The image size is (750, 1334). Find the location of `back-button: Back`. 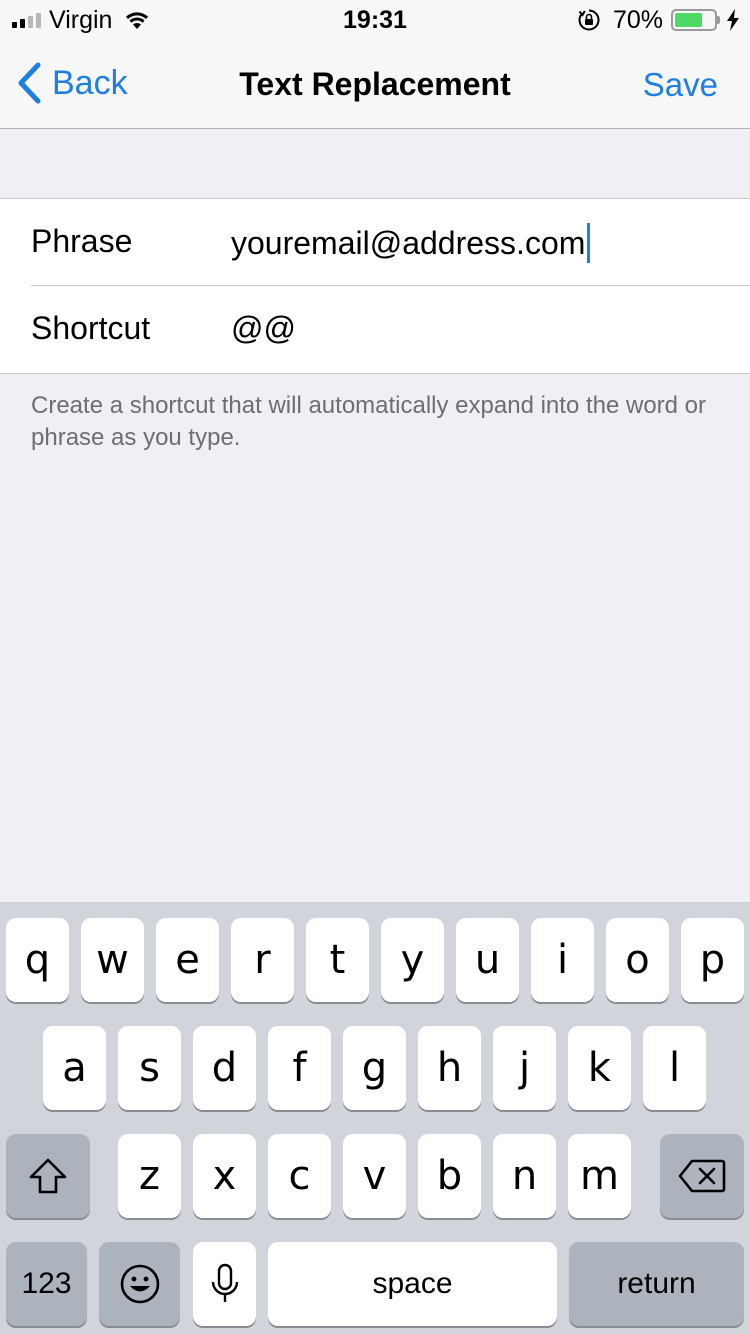

back-button: Back is located at coordinates (72, 83).